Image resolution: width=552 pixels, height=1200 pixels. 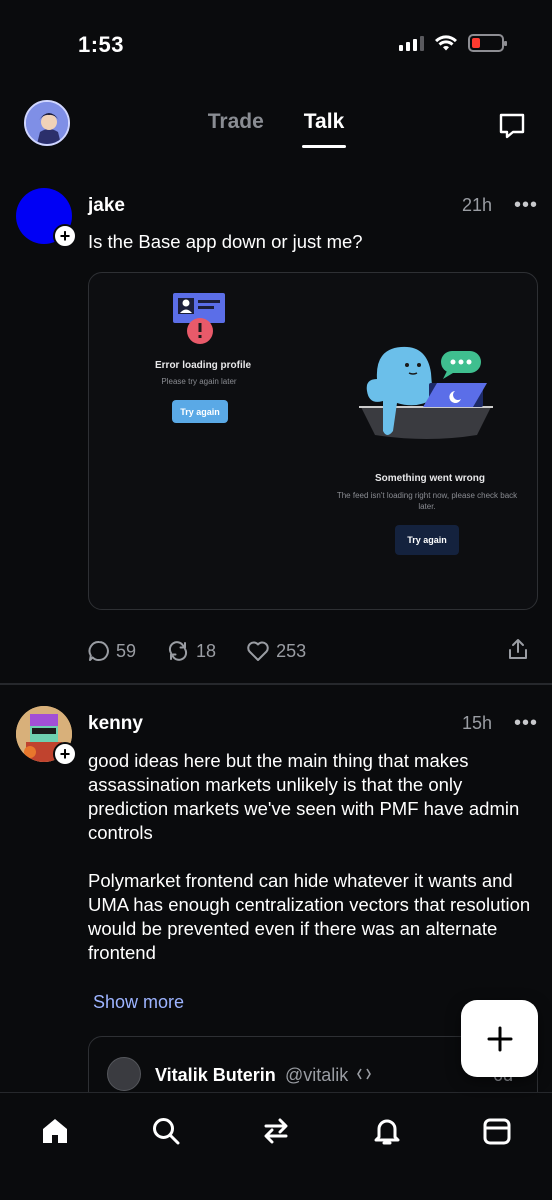 I want to click on post-actions: 59 18 253, so click(x=313, y=651).